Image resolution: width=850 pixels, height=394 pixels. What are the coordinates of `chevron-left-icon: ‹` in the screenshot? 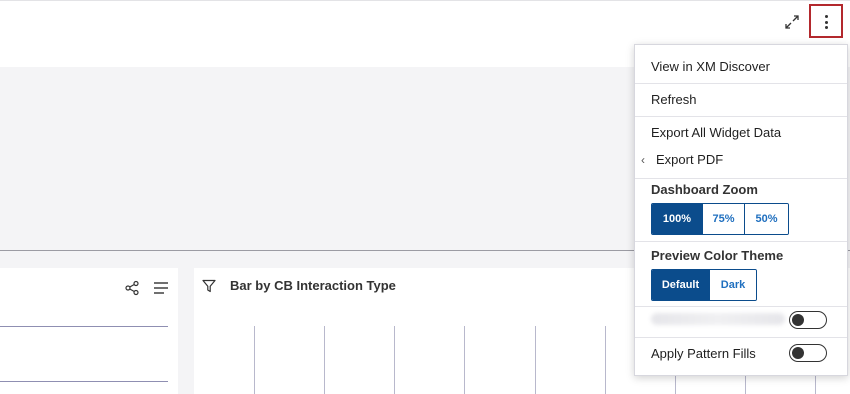 It's located at (643, 160).